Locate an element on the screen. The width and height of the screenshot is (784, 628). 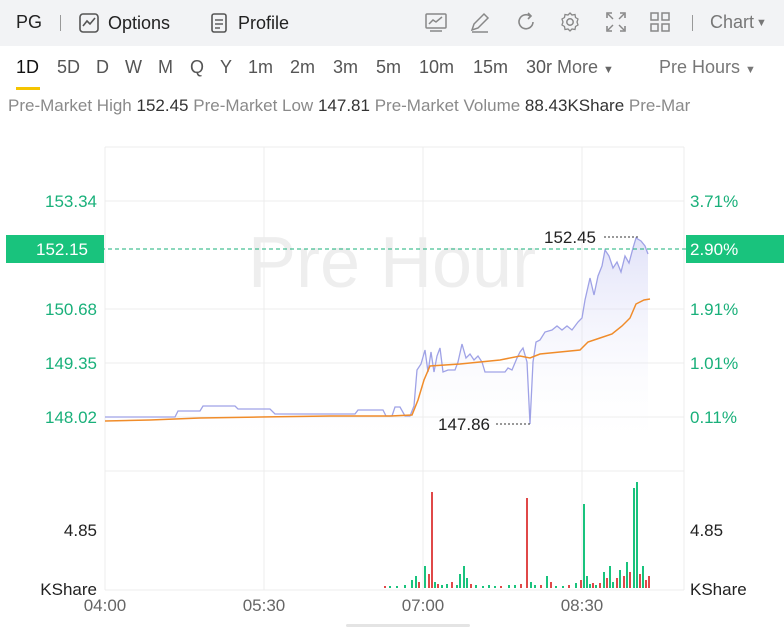
chart-watermark: Pre Hour is located at coordinates (392, 263).